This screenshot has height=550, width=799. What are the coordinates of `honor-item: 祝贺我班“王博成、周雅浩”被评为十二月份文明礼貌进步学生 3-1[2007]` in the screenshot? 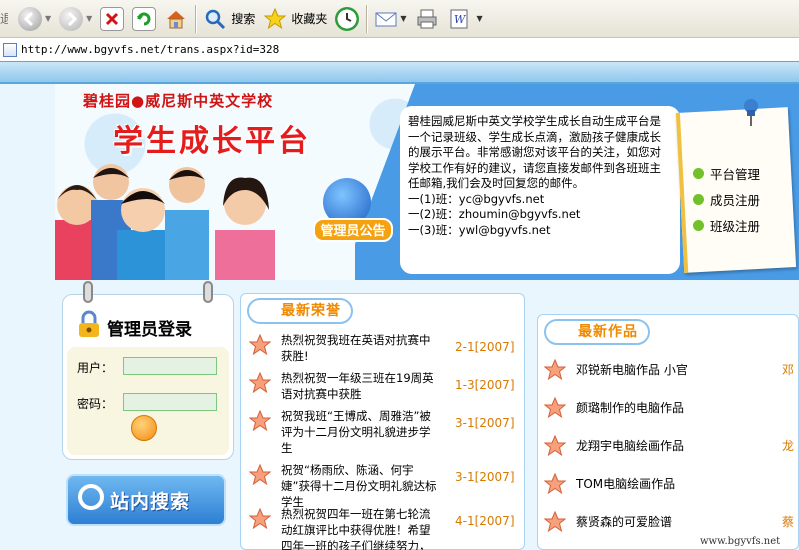 It's located at (385, 432).